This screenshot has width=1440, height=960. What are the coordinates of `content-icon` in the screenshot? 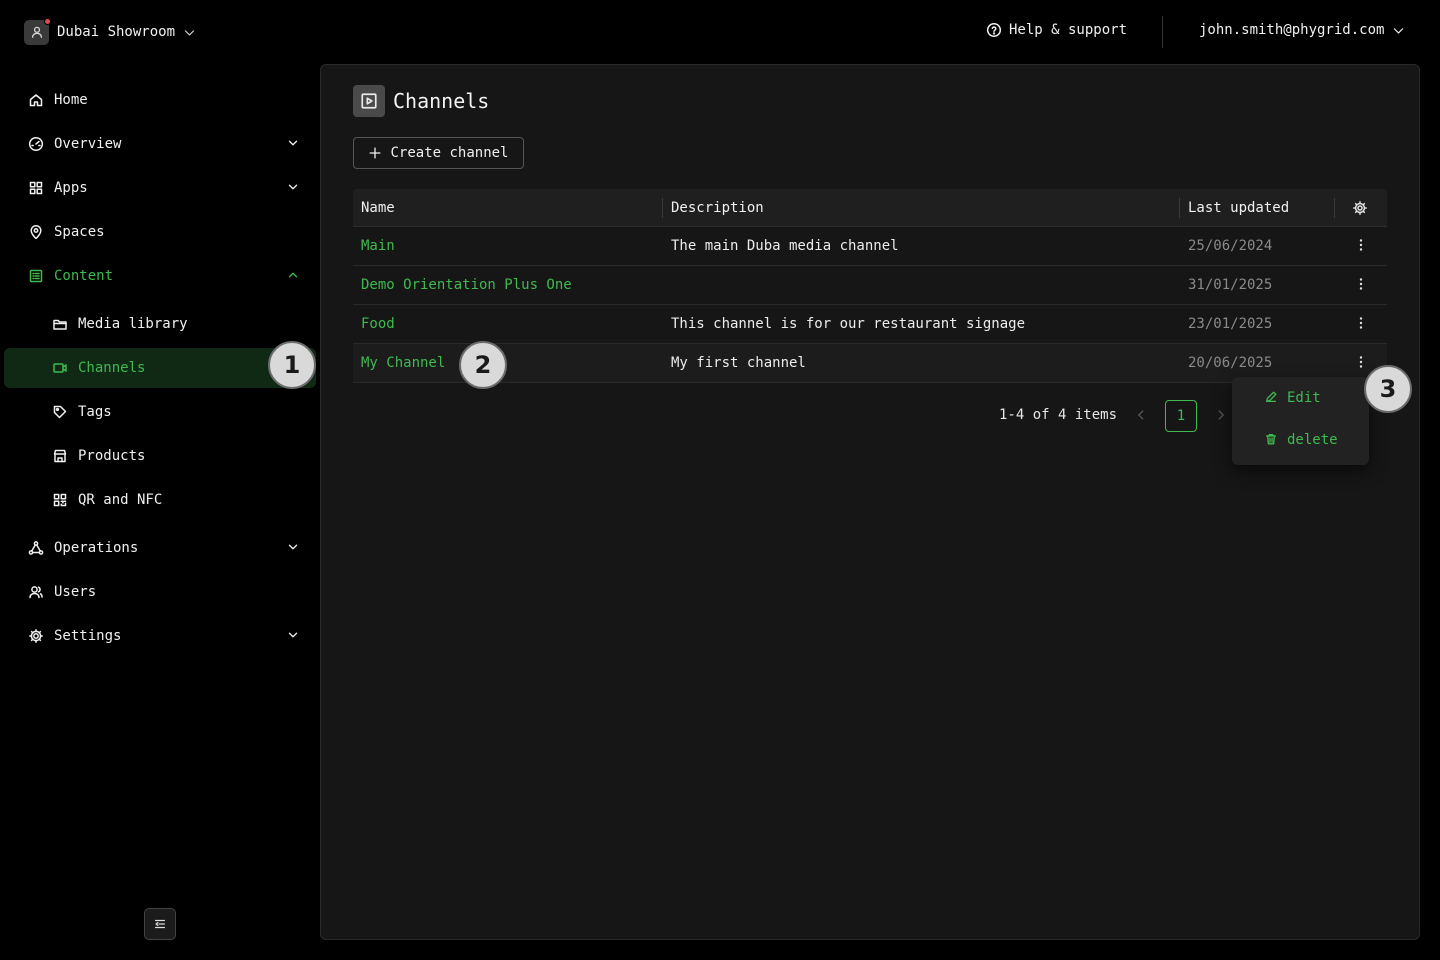 It's located at (36, 276).